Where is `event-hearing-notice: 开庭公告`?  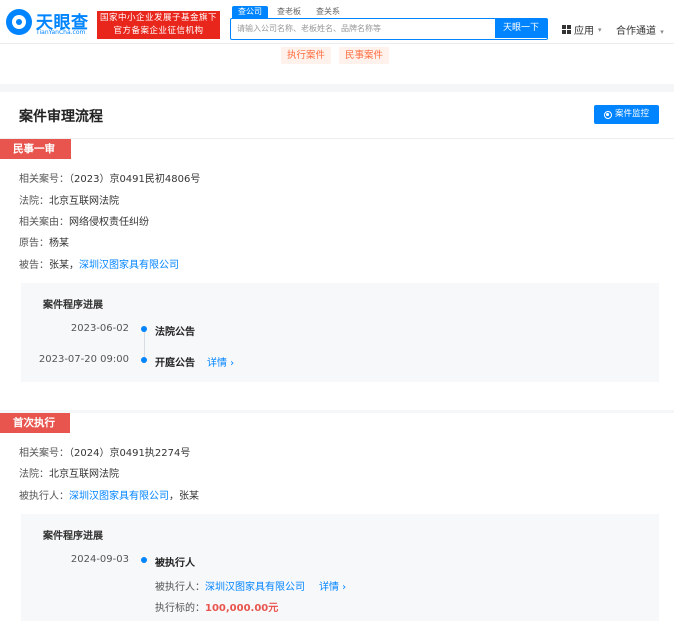
event-hearing-notice: 开庭公告 is located at coordinates (175, 363).